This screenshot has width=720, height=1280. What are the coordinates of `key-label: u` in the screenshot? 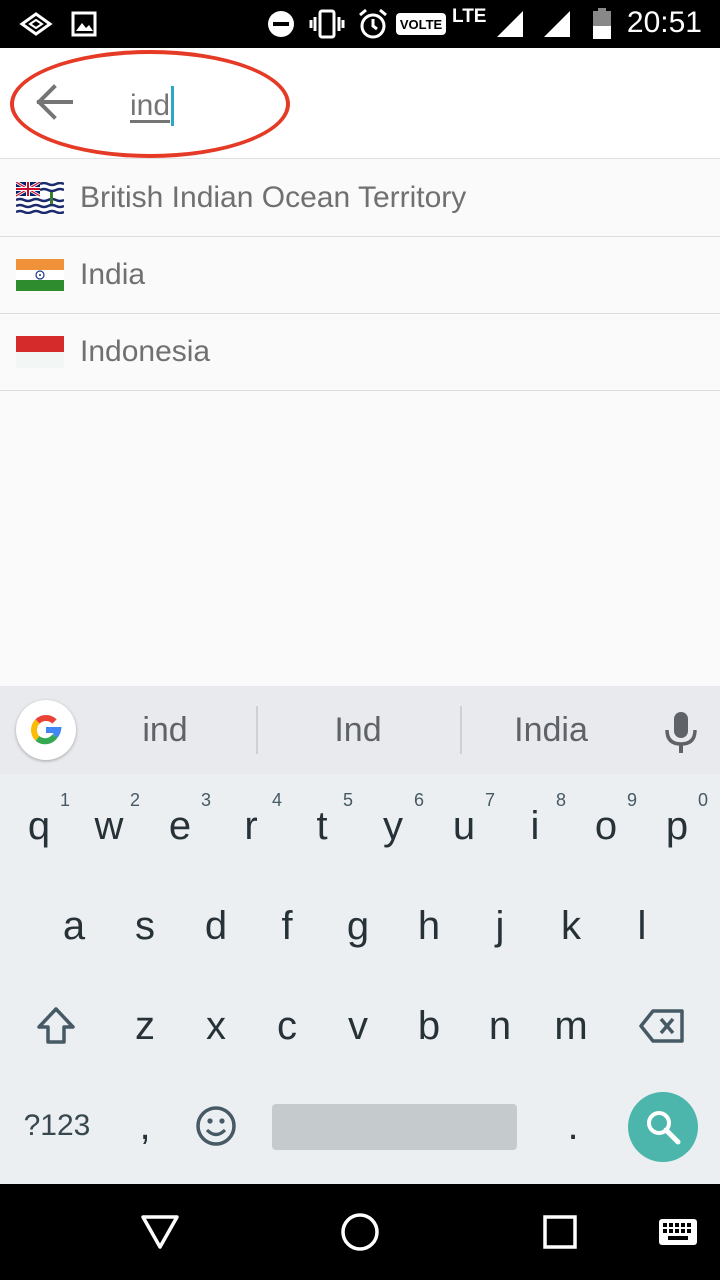 It's located at (464, 825).